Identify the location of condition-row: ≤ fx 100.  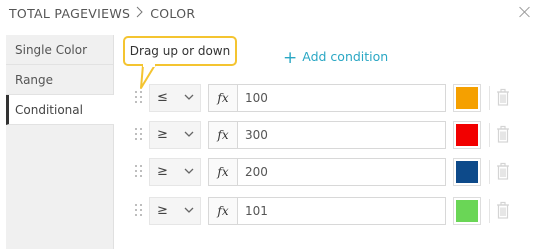
(333, 98).